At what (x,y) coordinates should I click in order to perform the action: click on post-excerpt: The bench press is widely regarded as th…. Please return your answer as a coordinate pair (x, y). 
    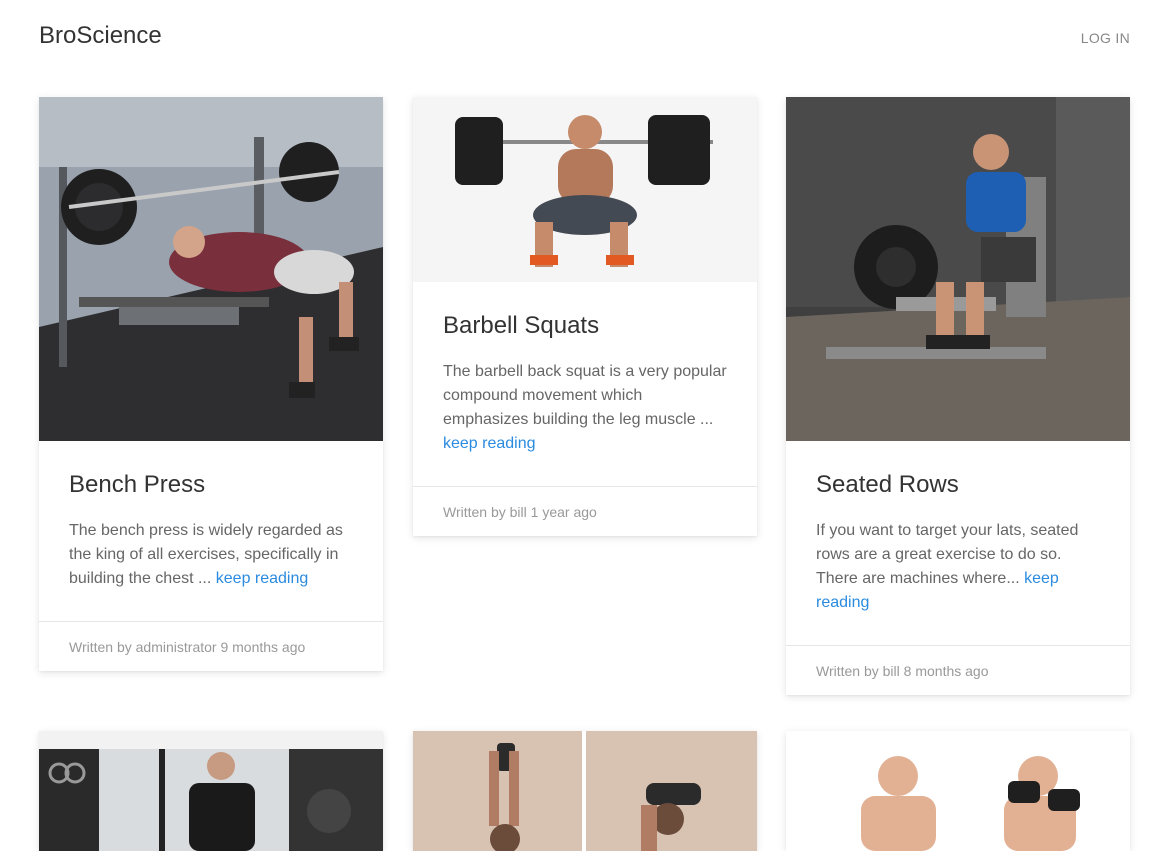
    Looking at the image, I should click on (211, 555).